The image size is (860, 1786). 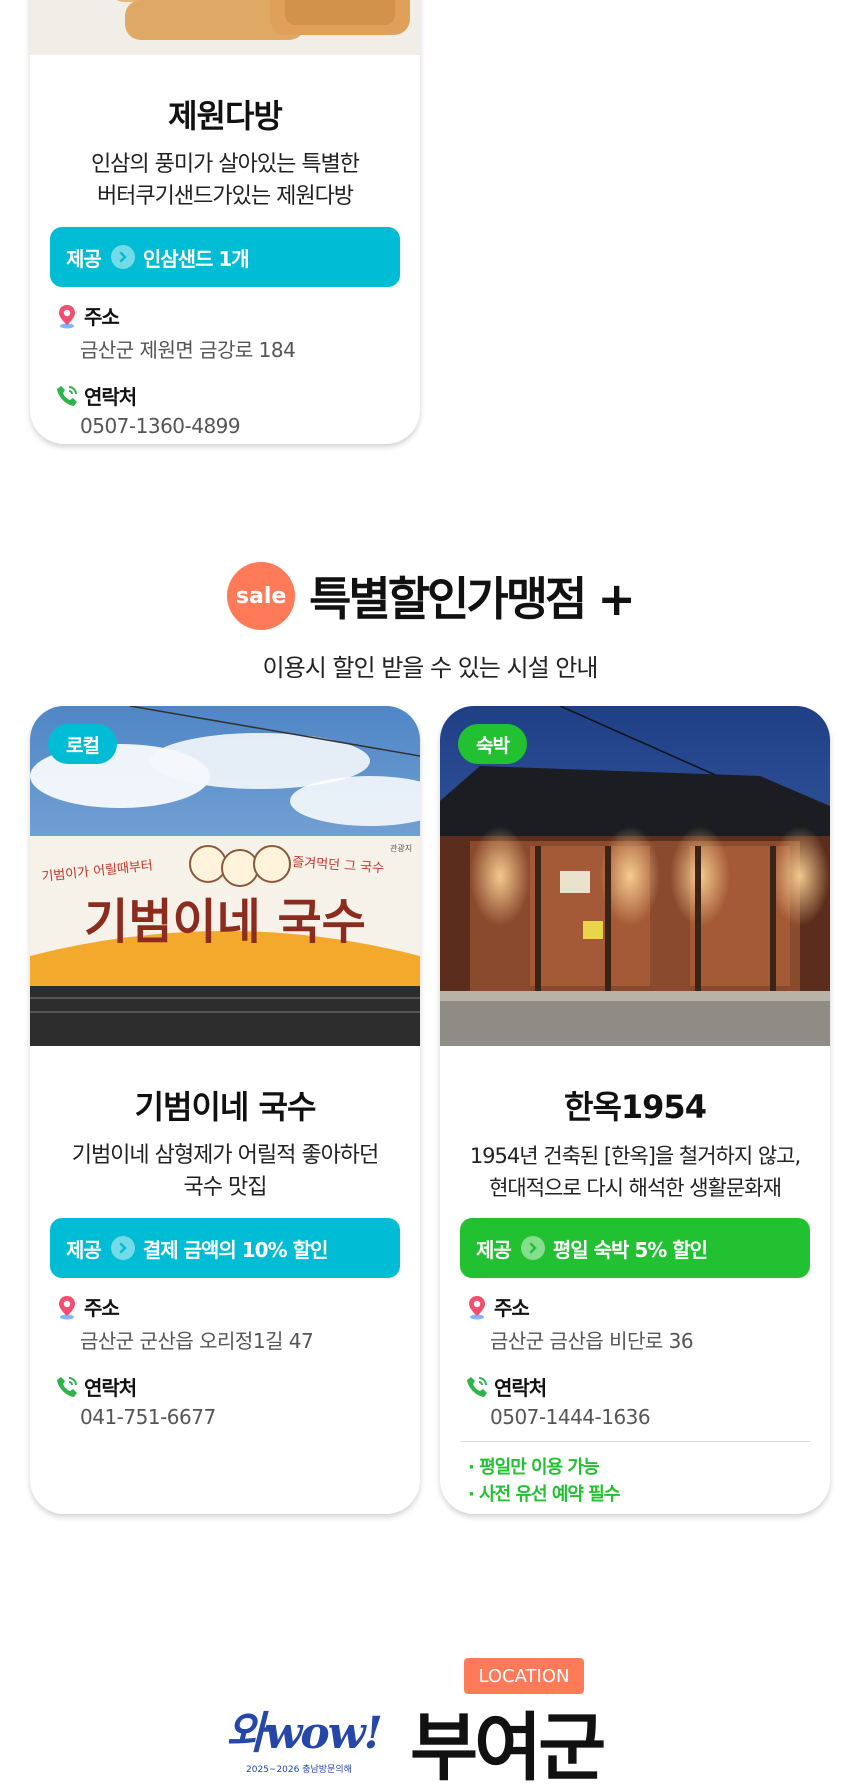 I want to click on divider, so click(x=635, y=1441).